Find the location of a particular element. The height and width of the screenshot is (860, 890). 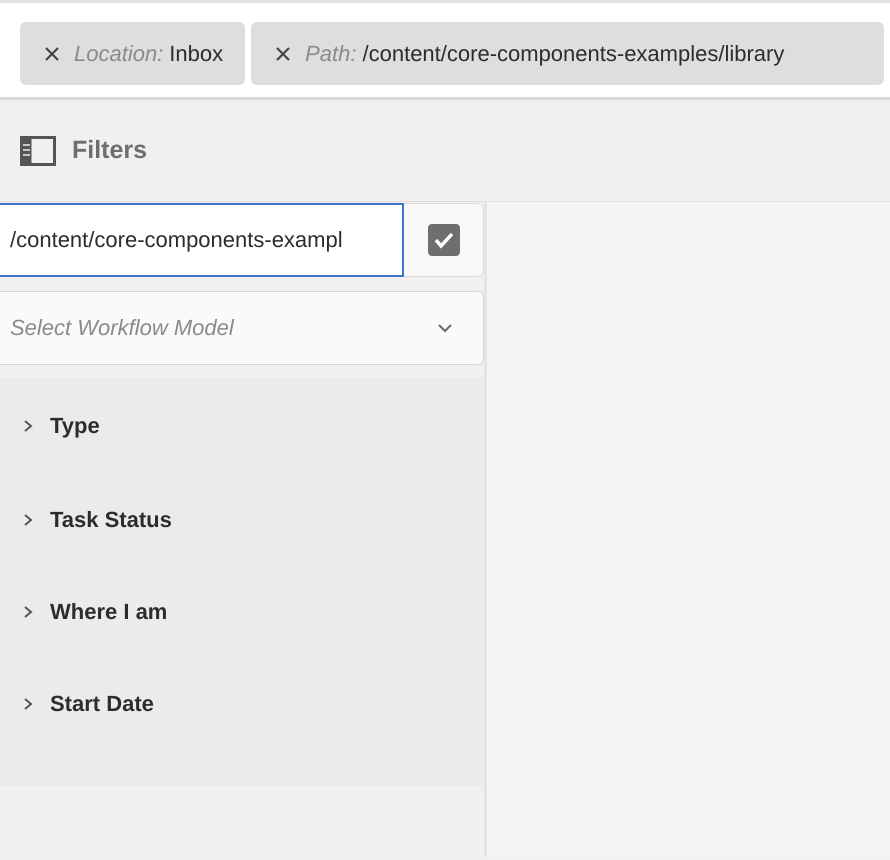

dropdown-placeholder: Select Workflow Model is located at coordinates (122, 328).